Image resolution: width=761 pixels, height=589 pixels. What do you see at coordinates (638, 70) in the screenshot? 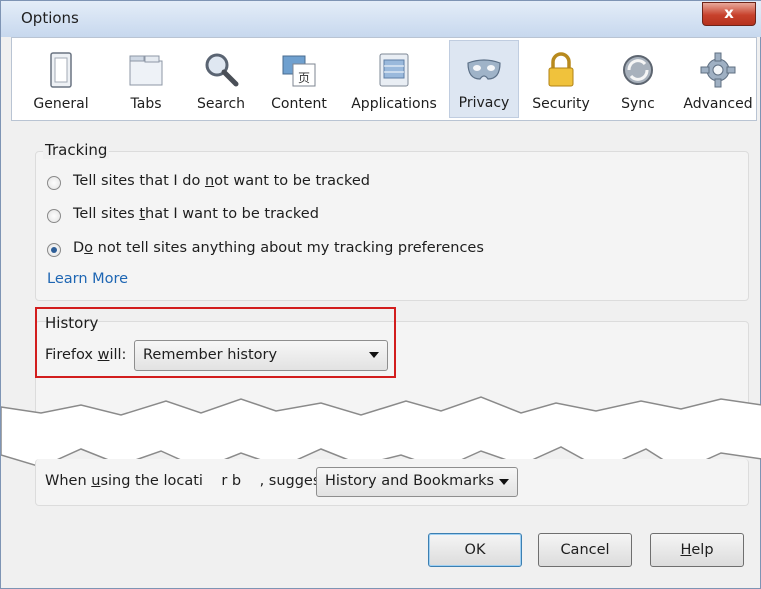
I see `sync-icon` at bounding box center [638, 70].